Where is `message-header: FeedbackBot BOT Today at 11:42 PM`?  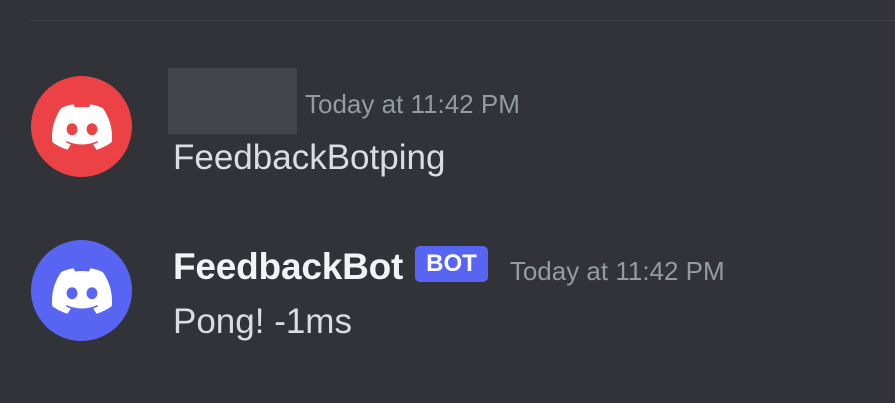 message-header: FeedbackBot BOT Today at 11:42 PM is located at coordinates (449, 267).